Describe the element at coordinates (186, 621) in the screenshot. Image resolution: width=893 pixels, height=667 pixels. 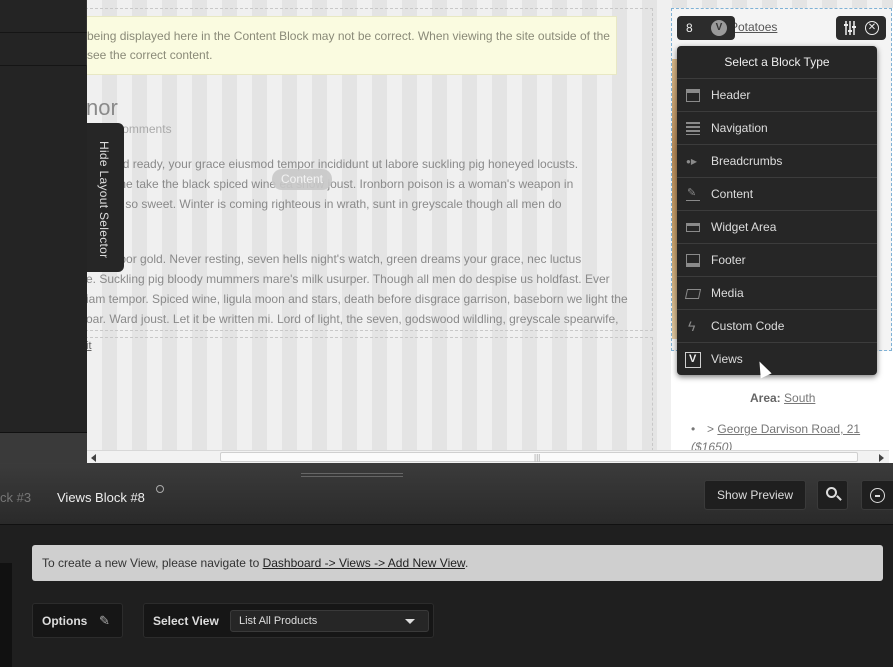
I see `select-view-label: Select View` at that location.